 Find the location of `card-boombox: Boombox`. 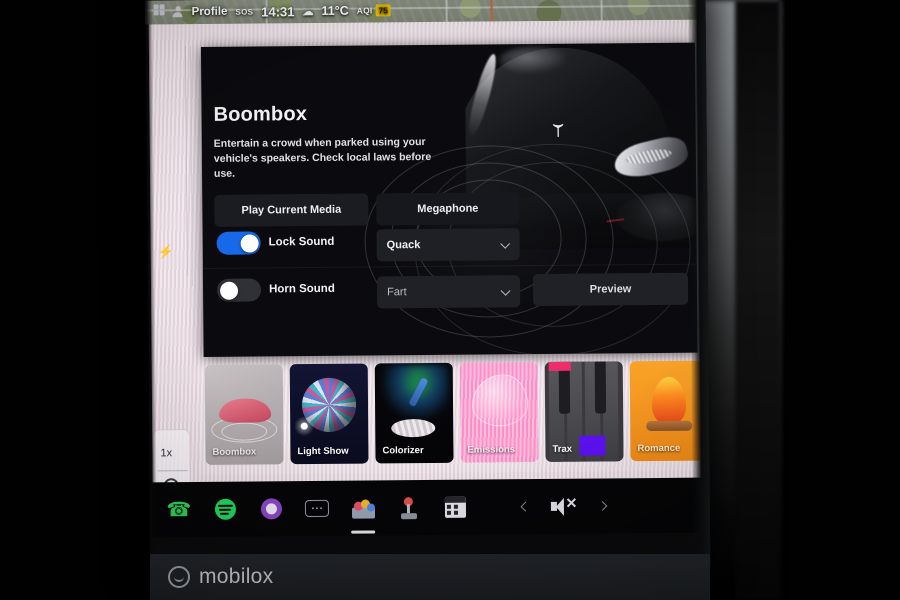

card-boombox: Boombox is located at coordinates (244, 414).